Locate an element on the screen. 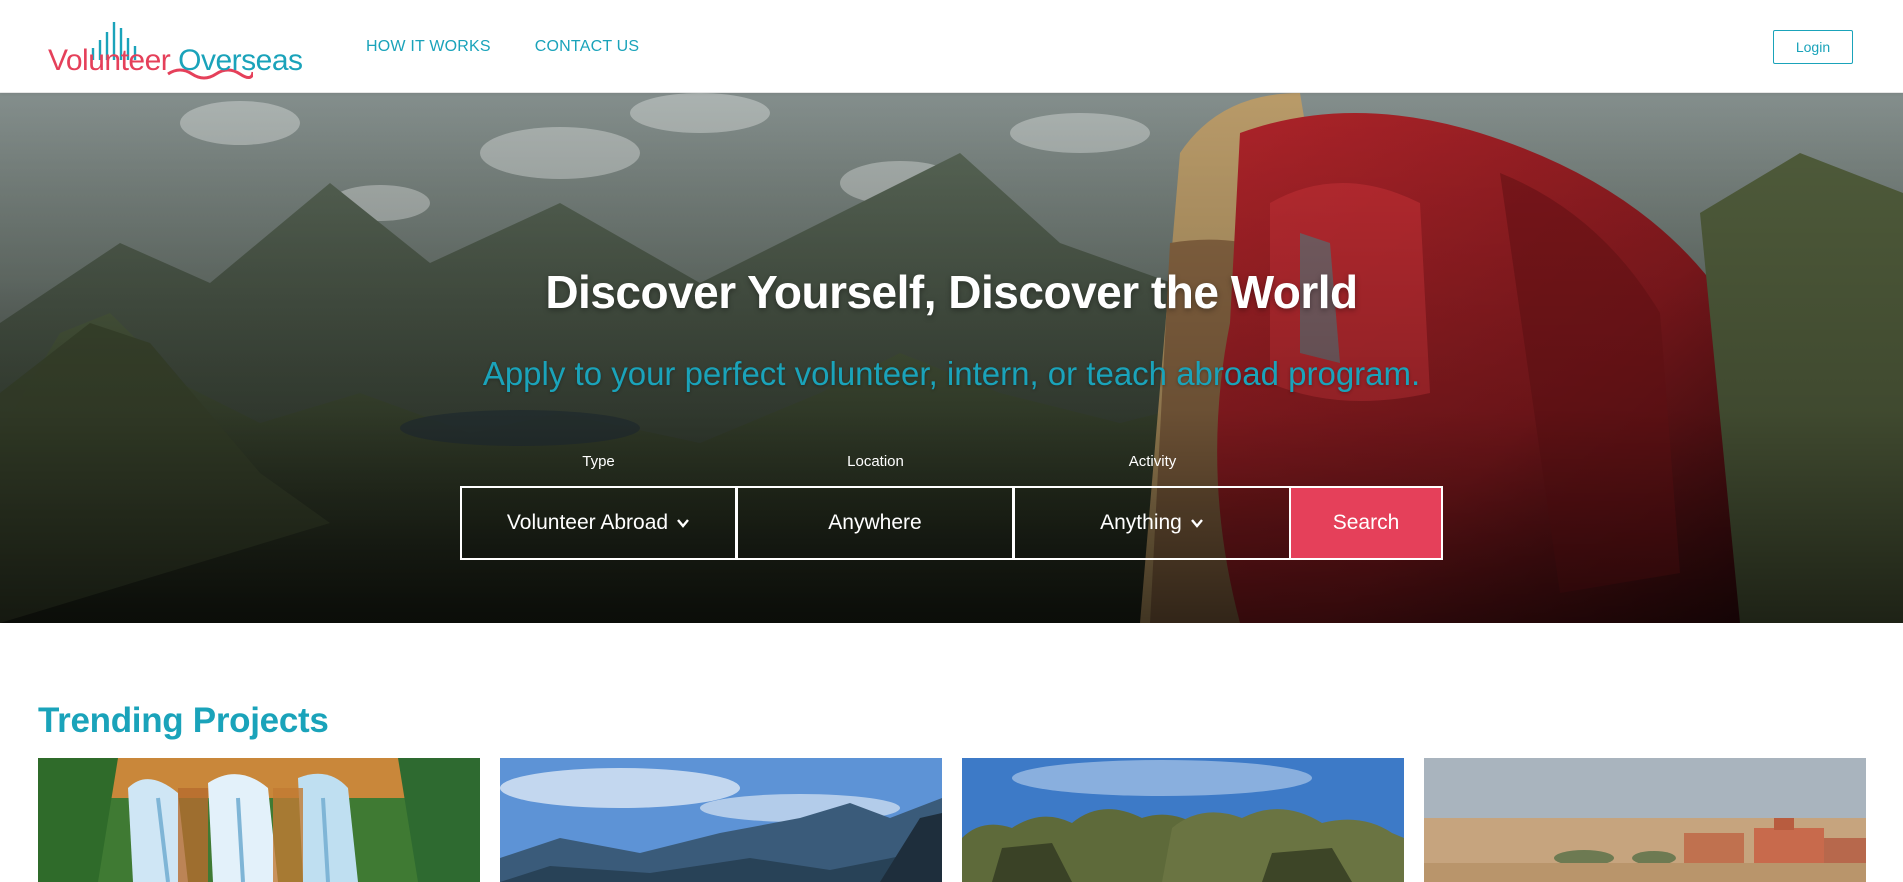 Image resolution: width=1903 pixels, height=882 pixels. desert-town-image is located at coordinates (1645, 820).